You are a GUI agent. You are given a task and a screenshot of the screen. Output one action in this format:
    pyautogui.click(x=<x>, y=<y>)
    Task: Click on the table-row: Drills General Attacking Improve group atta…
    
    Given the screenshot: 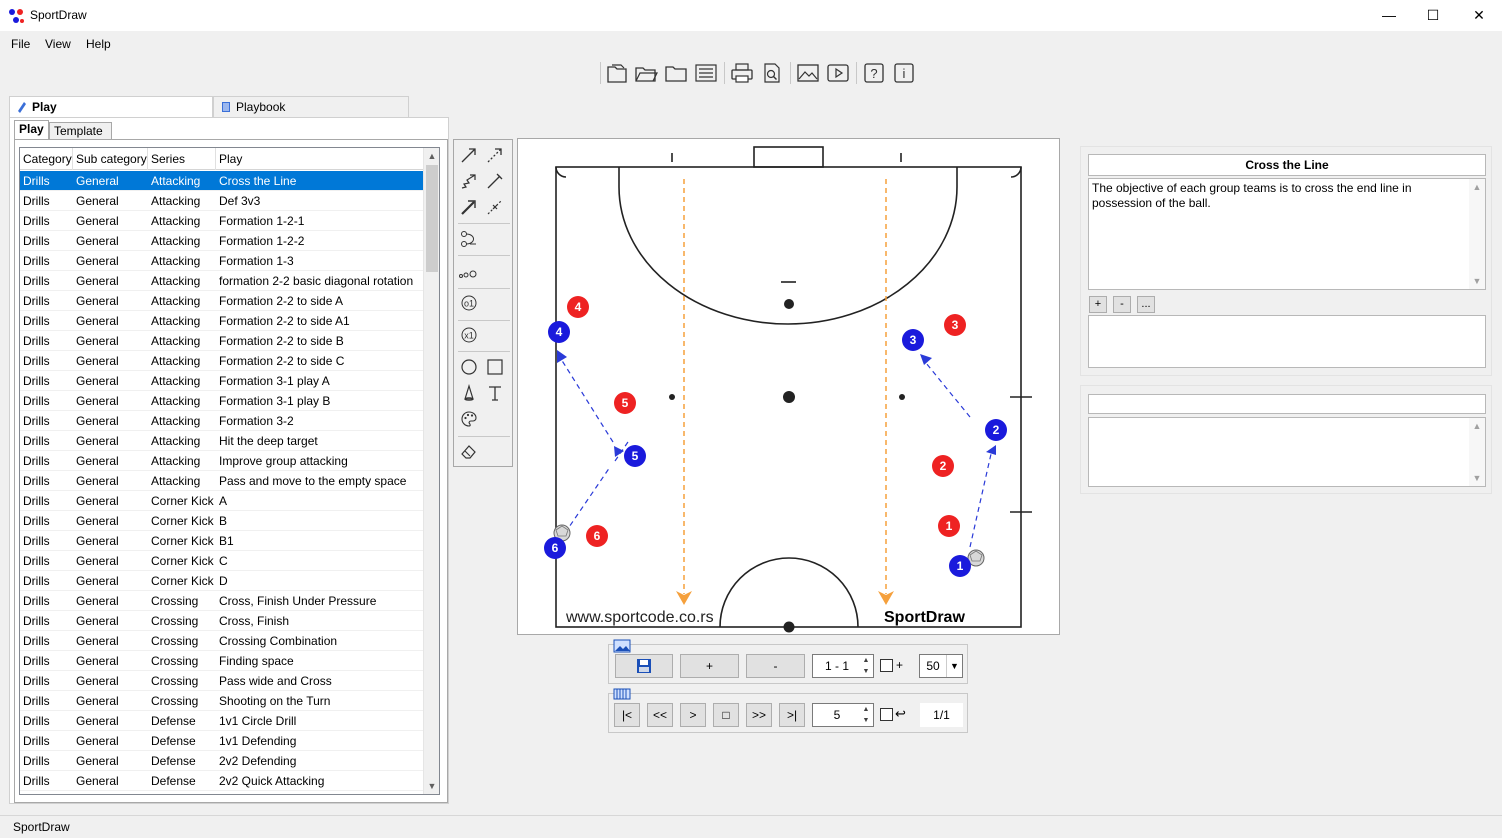 What is the action you would take?
    pyautogui.click(x=222, y=461)
    